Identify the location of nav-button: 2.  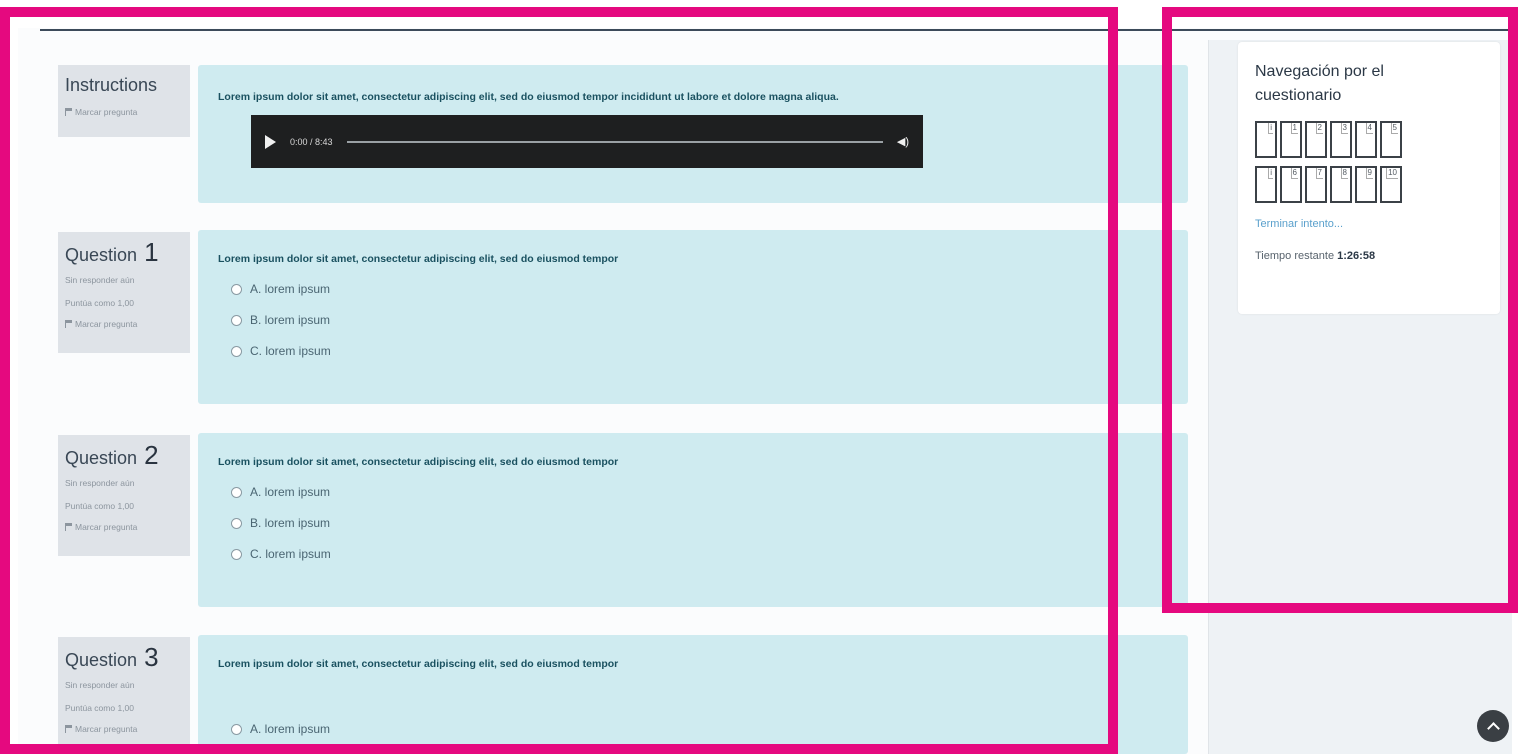
(1316, 139).